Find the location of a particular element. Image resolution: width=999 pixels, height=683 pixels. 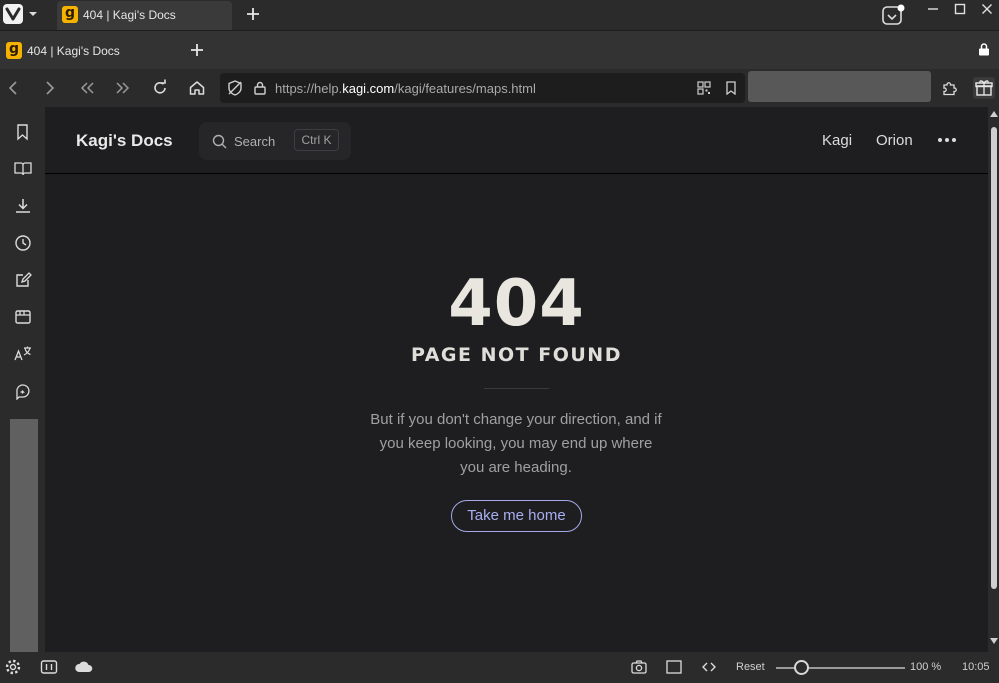

search-field is located at coordinates (839, 86).